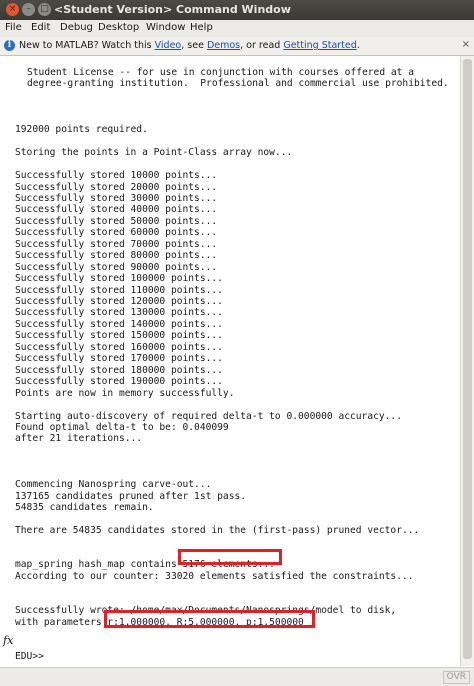 The width and height of the screenshot is (474, 686). Describe the element at coordinates (466, 44) in the screenshot. I see `info-close-icon: ×` at that location.